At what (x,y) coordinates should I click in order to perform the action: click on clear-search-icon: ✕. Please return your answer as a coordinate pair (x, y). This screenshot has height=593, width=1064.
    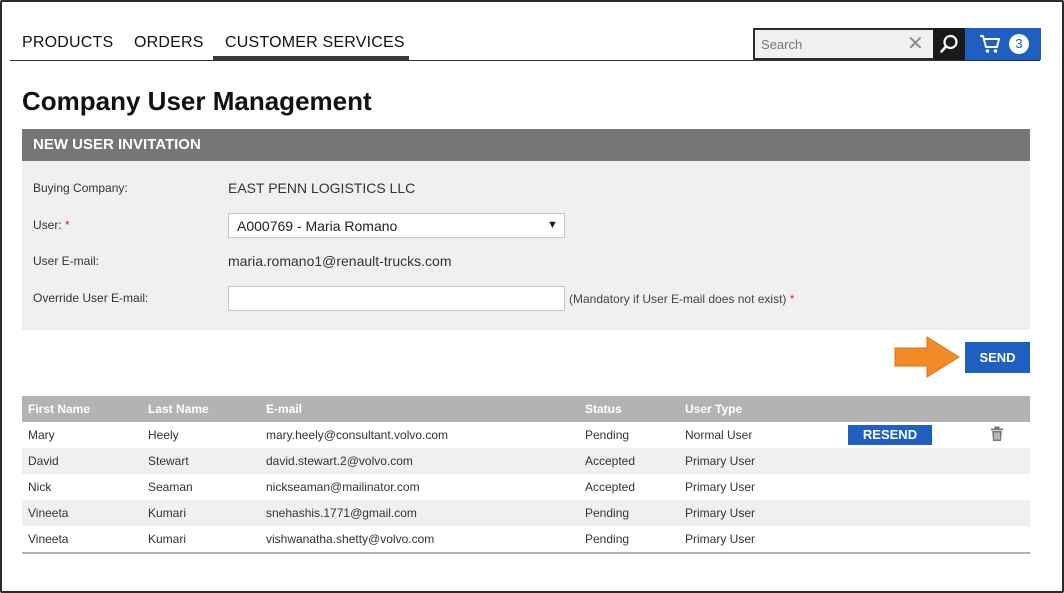
    Looking at the image, I should click on (915, 44).